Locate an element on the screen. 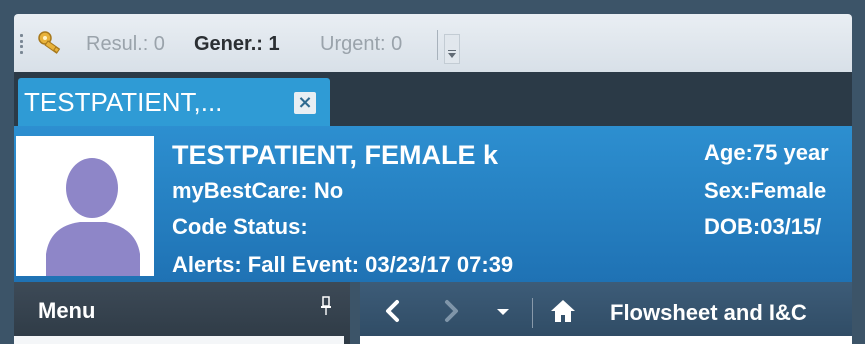 This screenshot has height=344, width=865. back-arrow-icon is located at coordinates (393, 311).